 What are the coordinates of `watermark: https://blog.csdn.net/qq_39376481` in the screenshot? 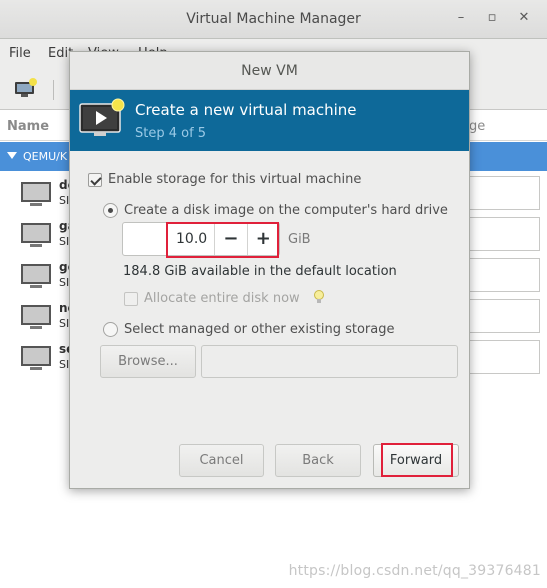 It's located at (414, 571).